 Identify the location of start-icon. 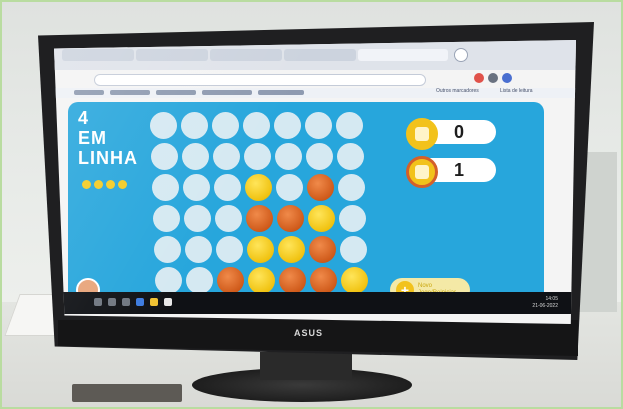
(98, 302).